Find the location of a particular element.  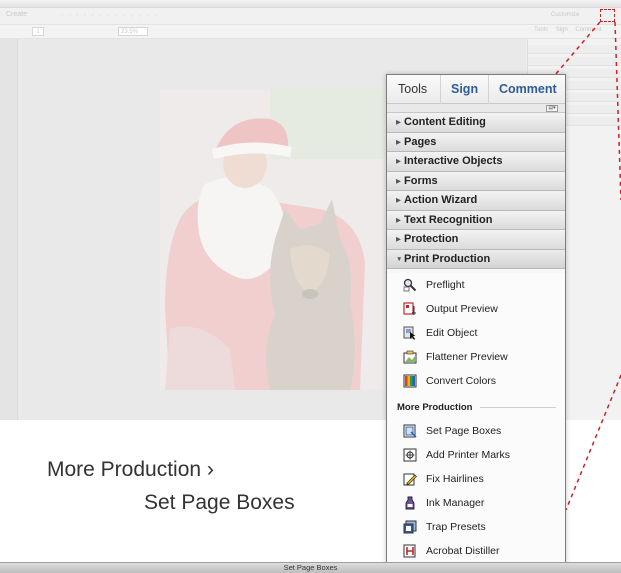

section-interactive-objects: ▶ Interactive Objects is located at coordinates (476, 162).